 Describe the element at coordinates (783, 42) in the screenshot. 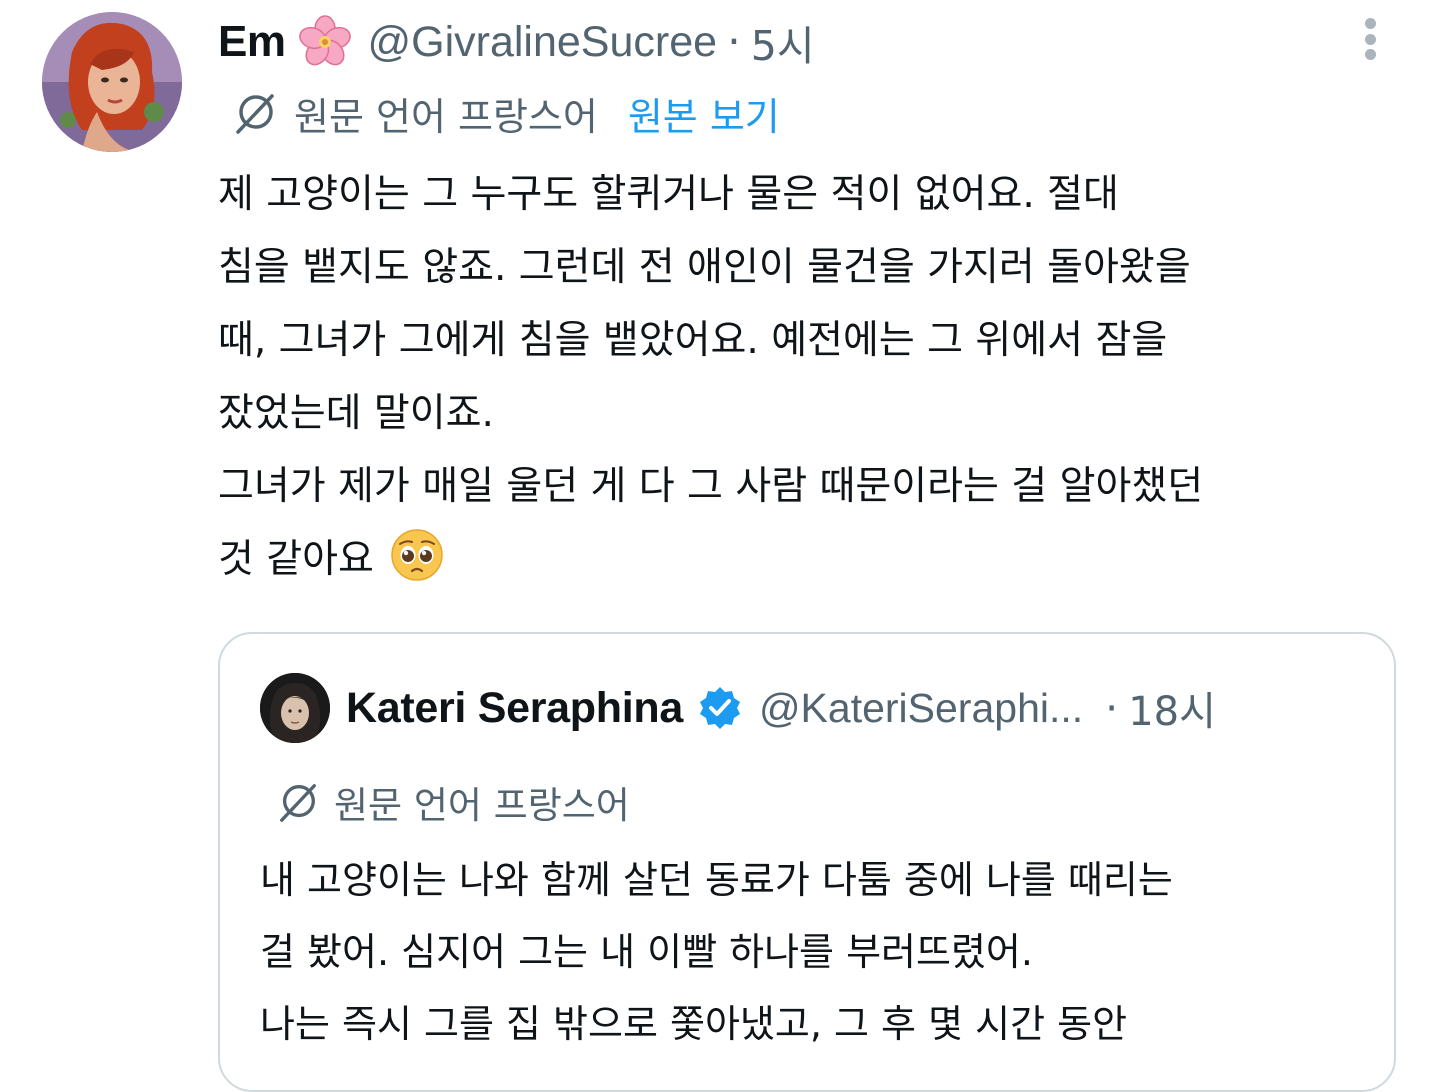

I see `tweet-timestamp: 5시` at that location.